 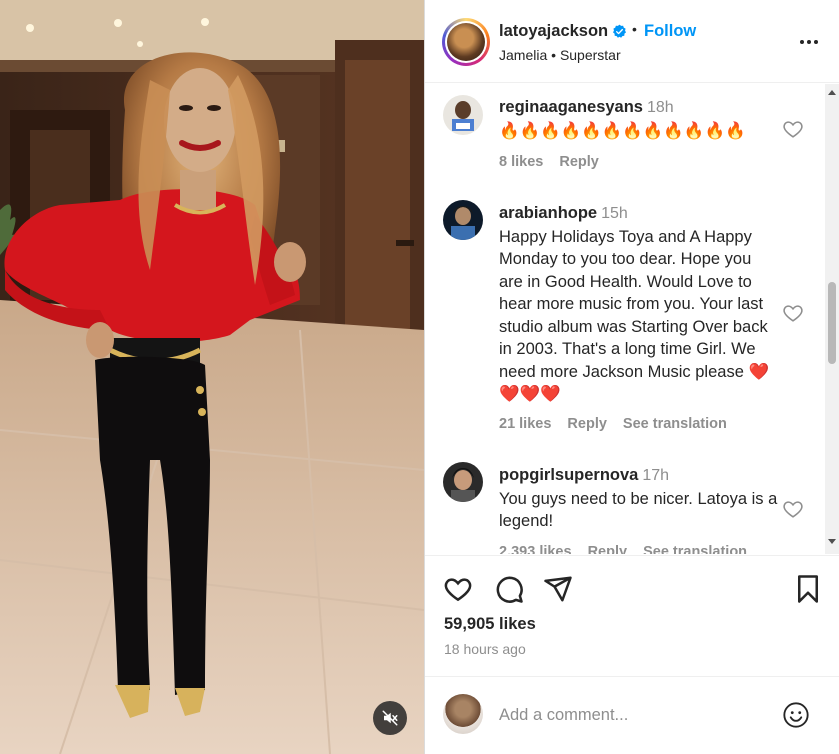 I want to click on scroll-down-arrow-icon, so click(x=832, y=541).